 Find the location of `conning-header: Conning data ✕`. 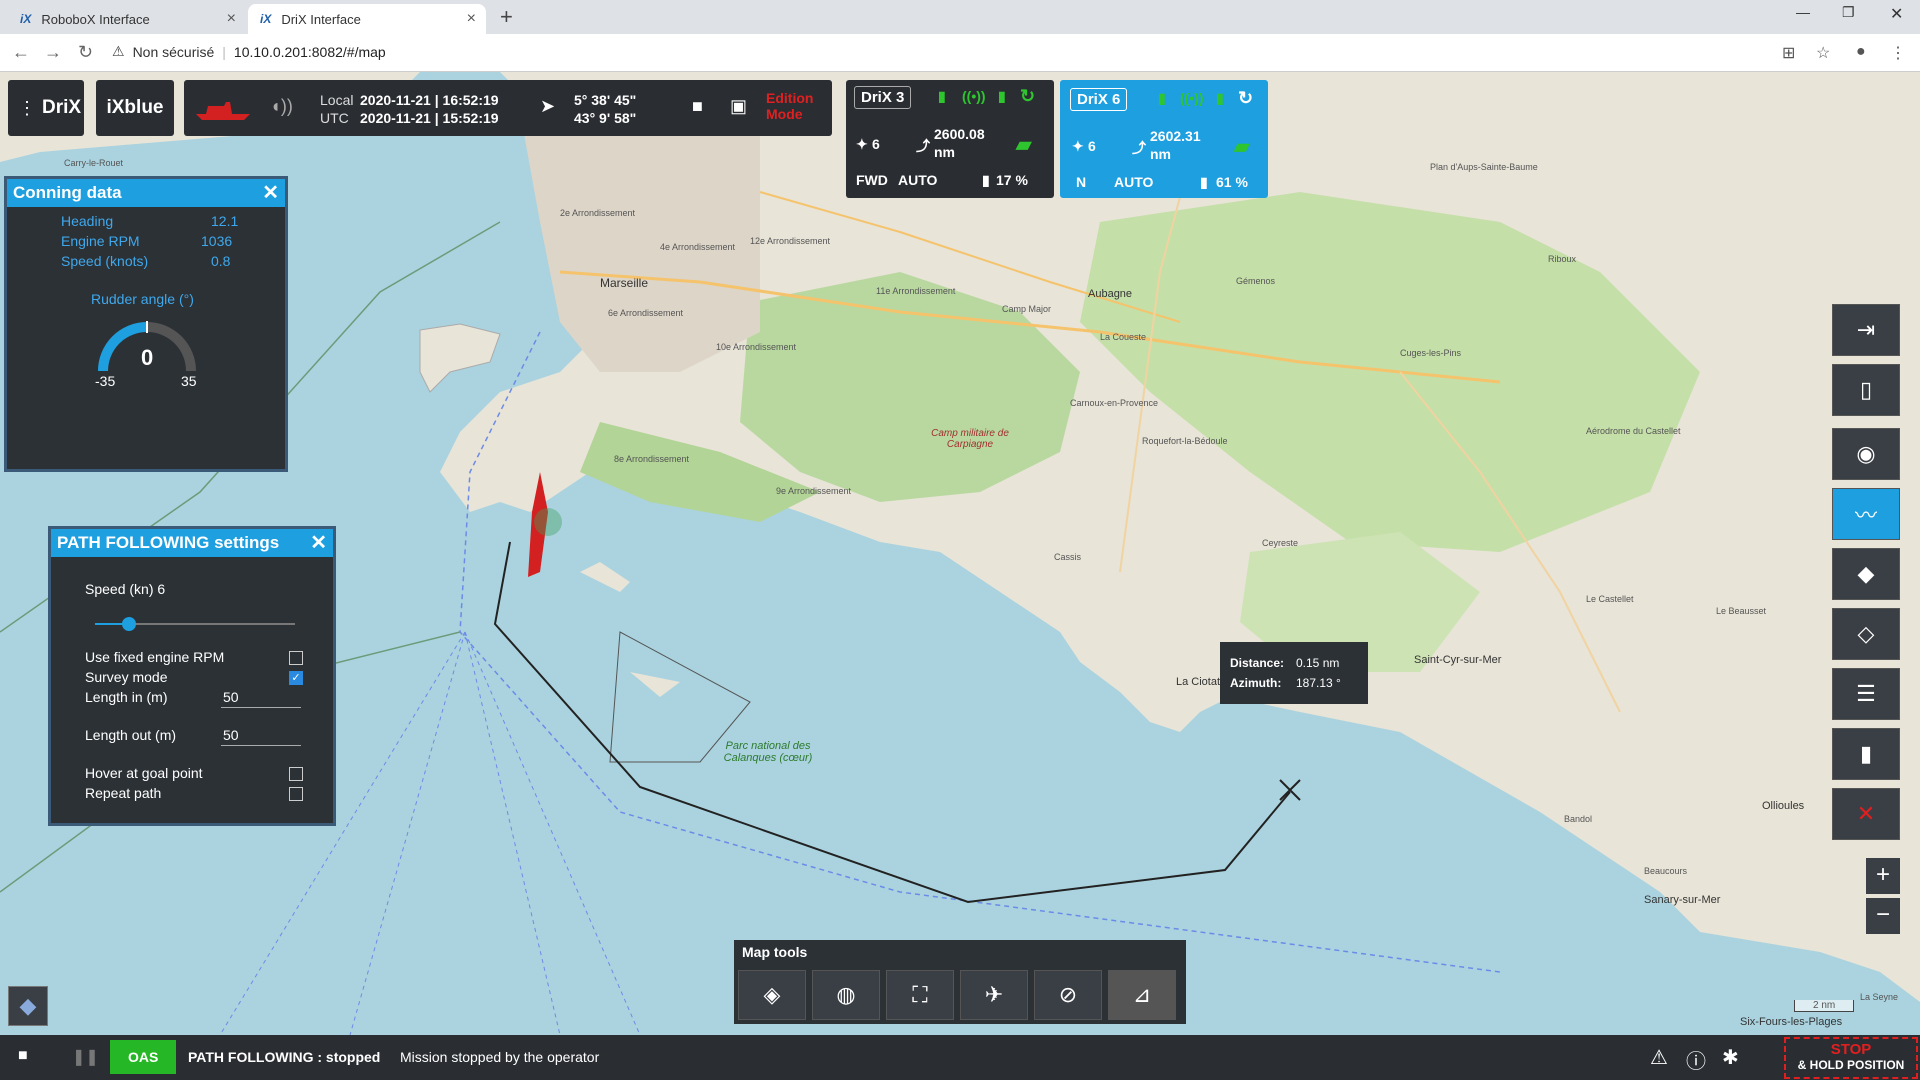

conning-header: Conning data ✕ is located at coordinates (146, 193).